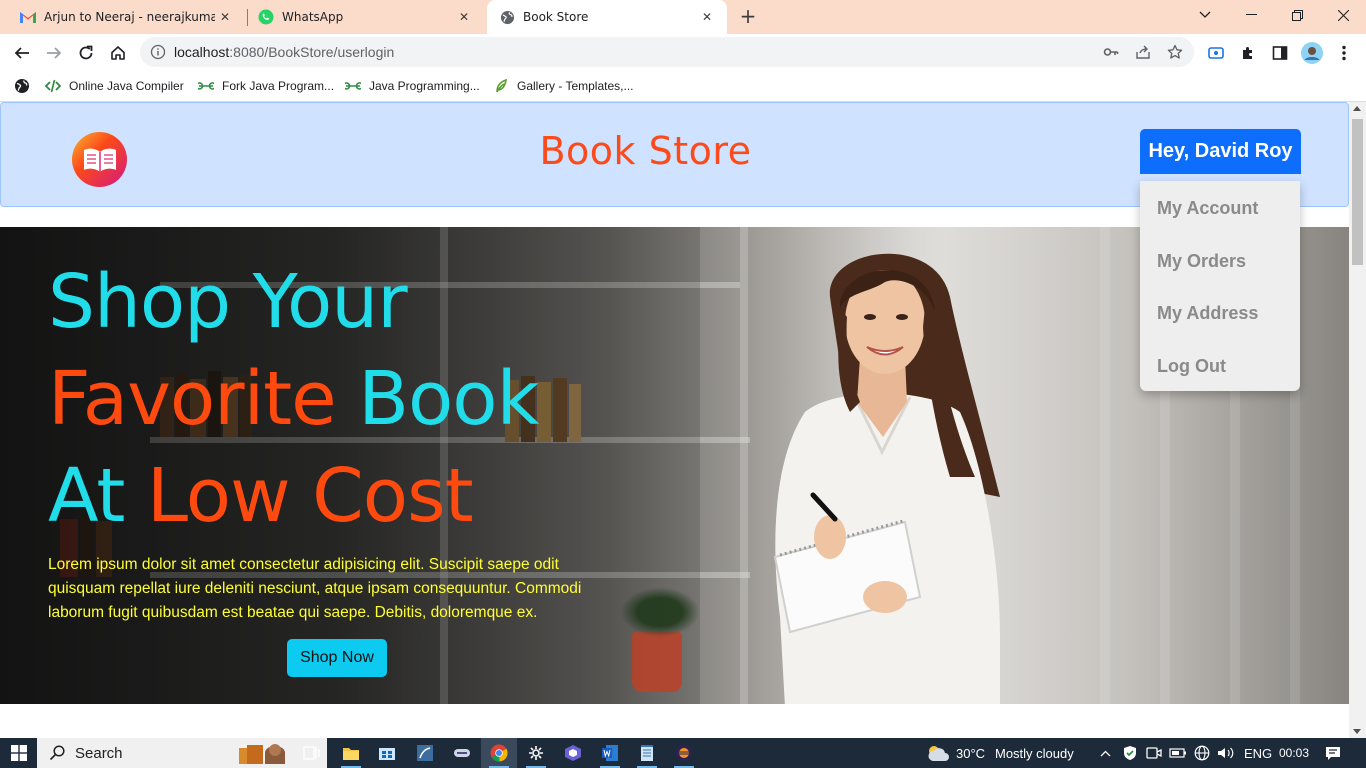 The height and width of the screenshot is (768, 1366). Describe the element at coordinates (607, 17) in the screenshot. I see `tab-book-store: Book Store ✕` at that location.